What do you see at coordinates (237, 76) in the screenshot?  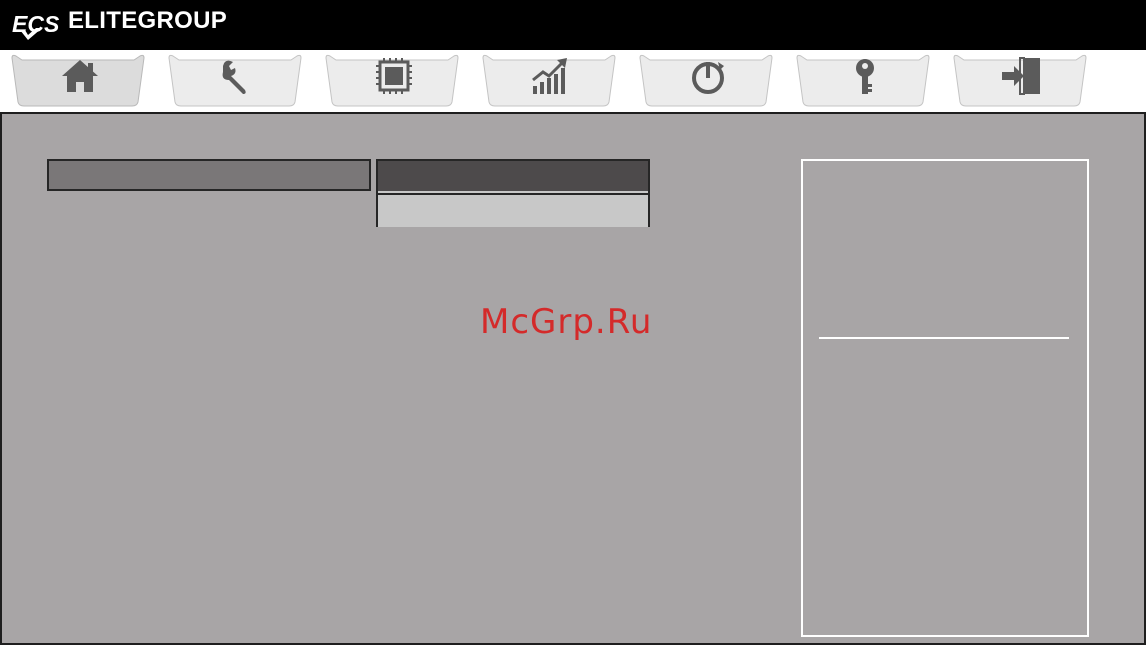 I see `wrench-icon` at bounding box center [237, 76].